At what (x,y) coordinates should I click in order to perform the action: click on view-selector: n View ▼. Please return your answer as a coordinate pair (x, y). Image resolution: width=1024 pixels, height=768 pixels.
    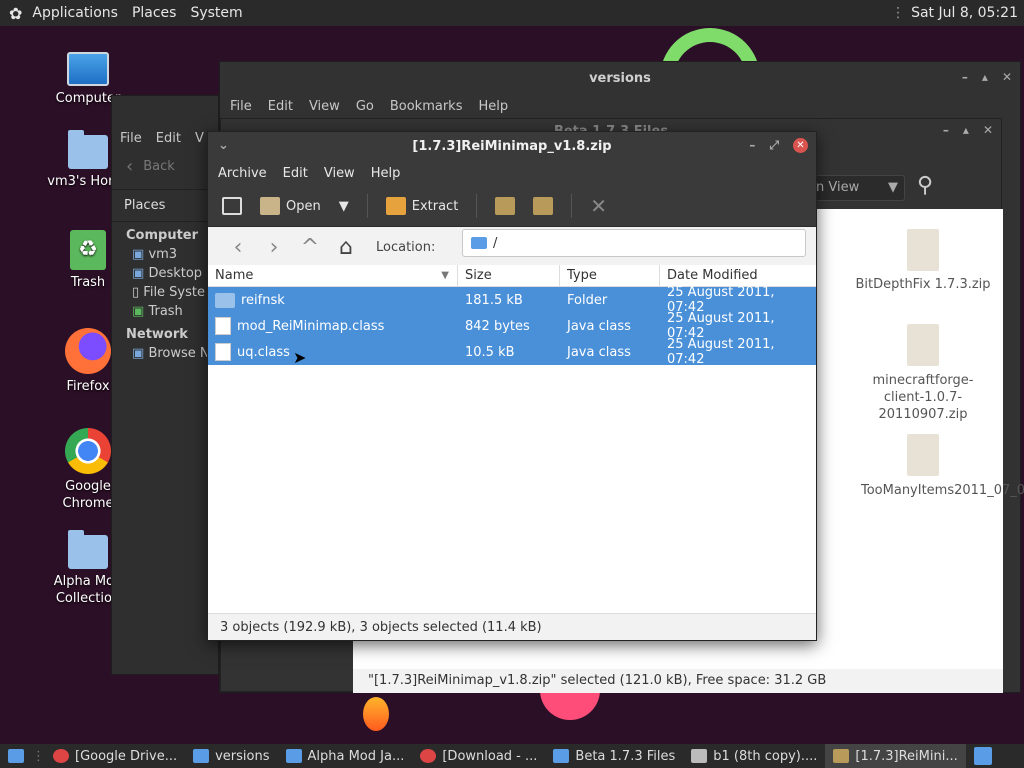
    Looking at the image, I should click on (858, 188).